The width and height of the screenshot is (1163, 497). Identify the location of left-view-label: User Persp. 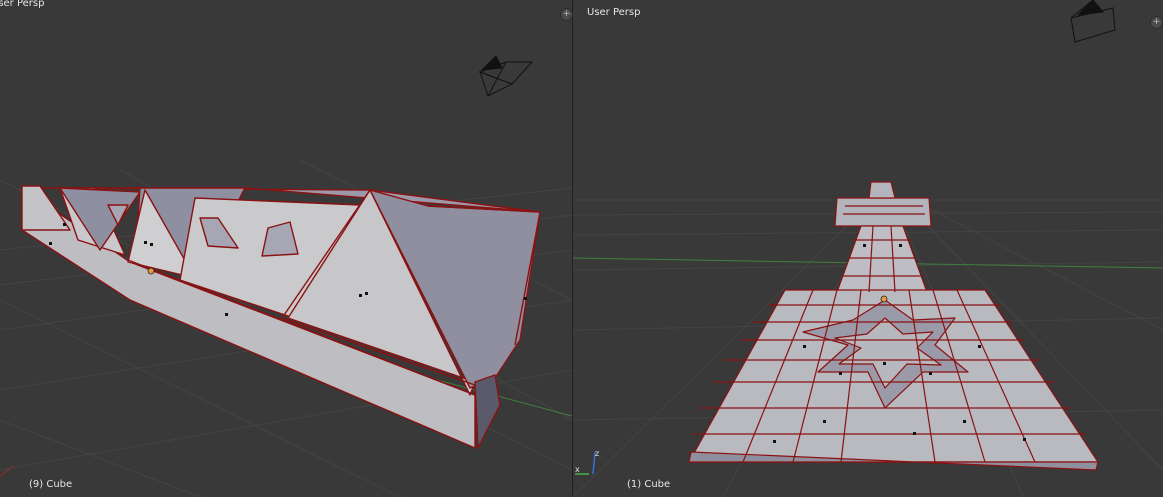
(22, 4).